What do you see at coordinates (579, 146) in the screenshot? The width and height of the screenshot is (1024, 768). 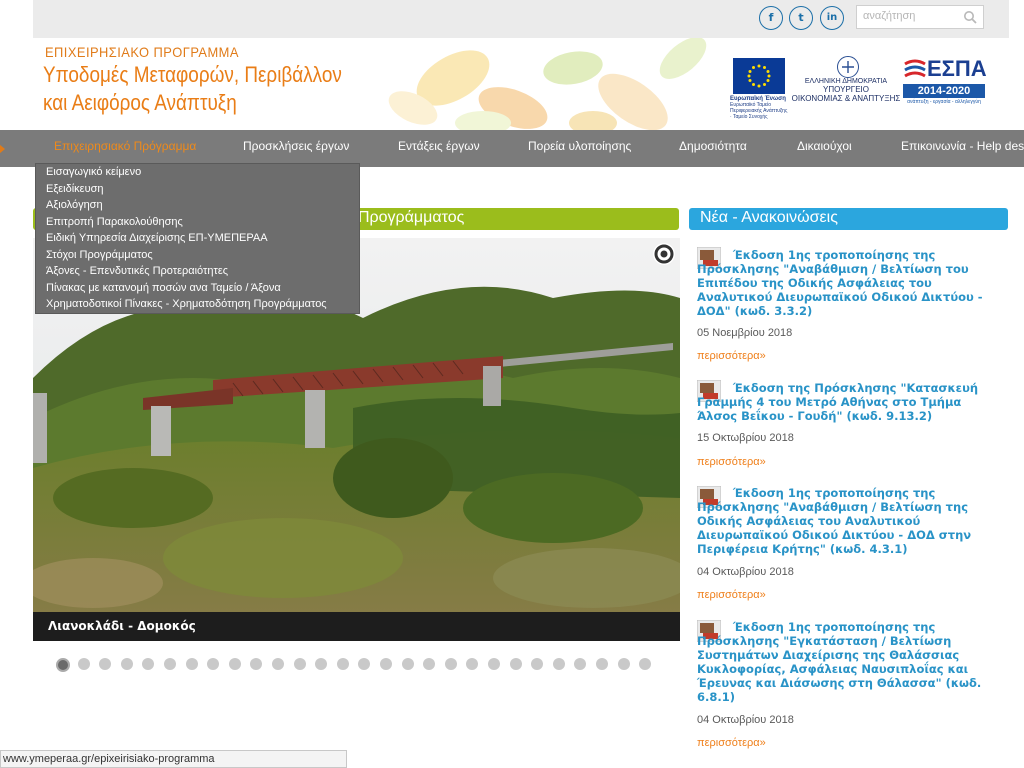 I see `nav-item-progress: Πορεία υλοποίησης` at bounding box center [579, 146].